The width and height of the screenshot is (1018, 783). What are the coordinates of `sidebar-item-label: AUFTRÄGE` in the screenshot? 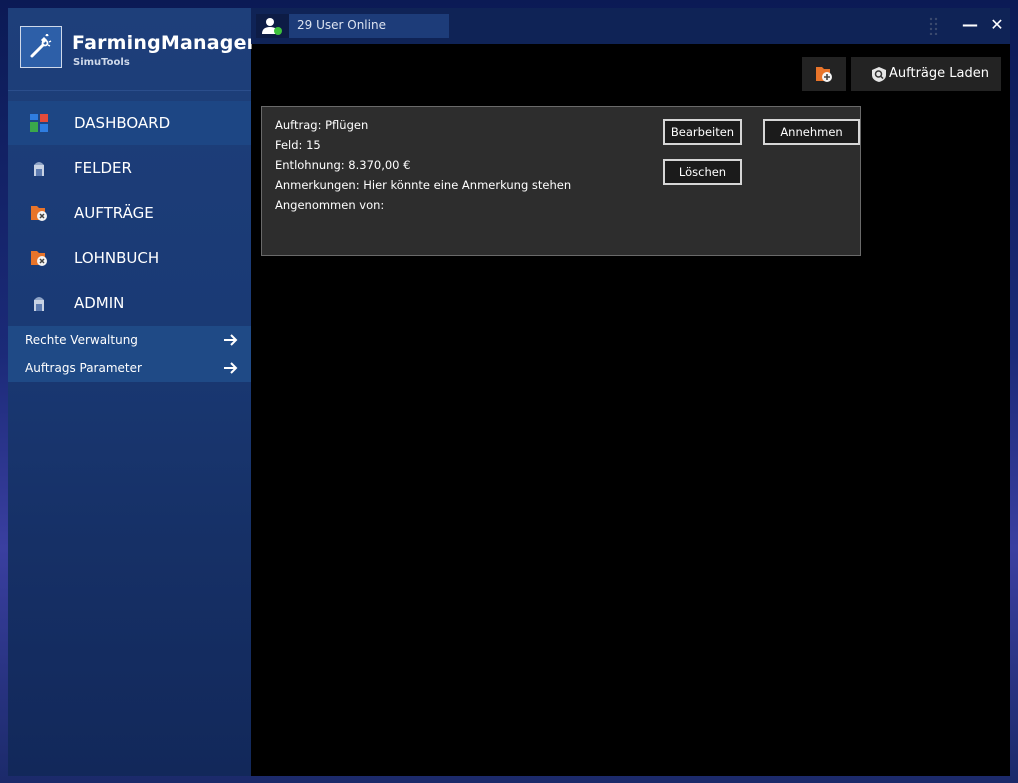 It's located at (114, 213).